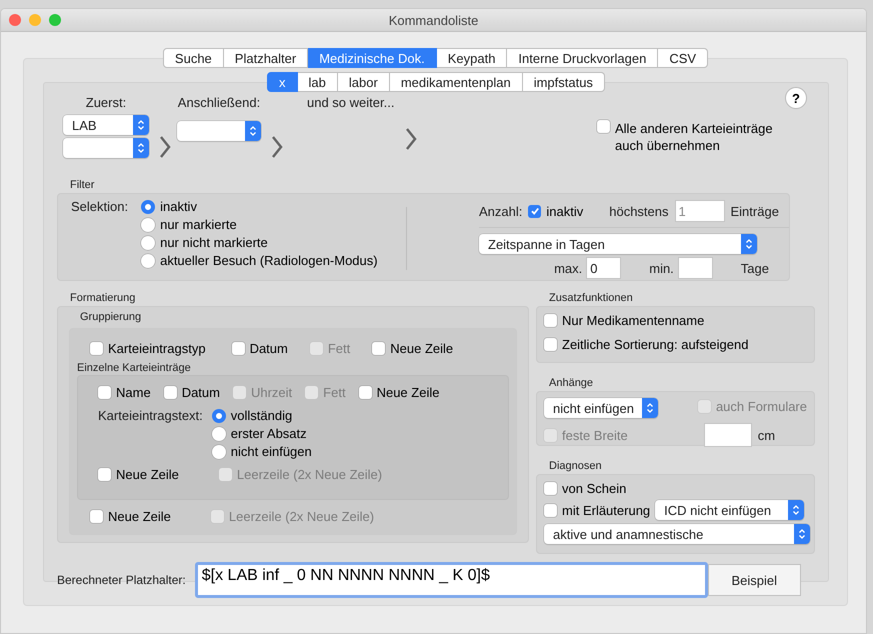 The width and height of the screenshot is (873, 634). What do you see at coordinates (35, 20) in the screenshot?
I see `minimize-button` at bounding box center [35, 20].